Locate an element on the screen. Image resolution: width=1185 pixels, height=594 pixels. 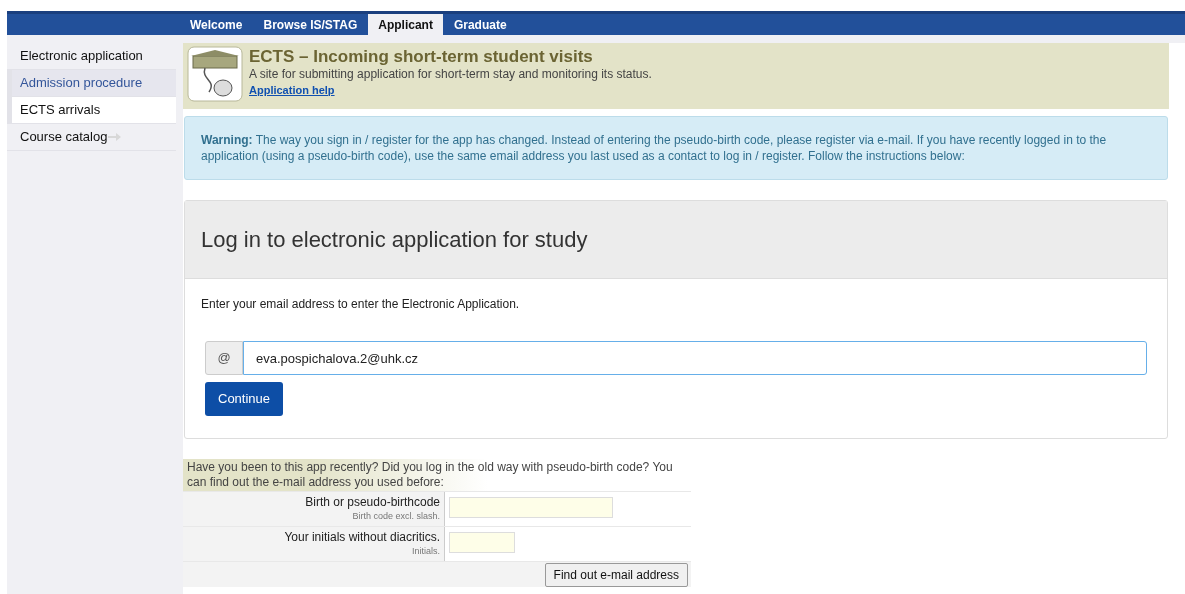
arrow-right-icon is located at coordinates (115, 137).